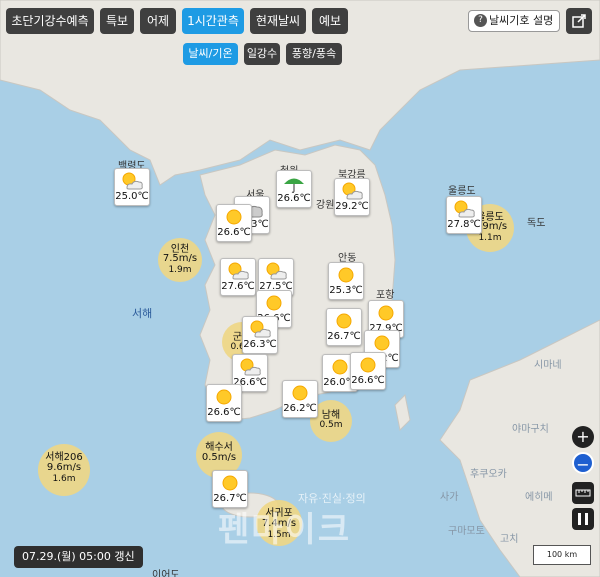  What do you see at coordinates (219, 447) in the screenshot?
I see `buoy-name: 해수서` at bounding box center [219, 447].